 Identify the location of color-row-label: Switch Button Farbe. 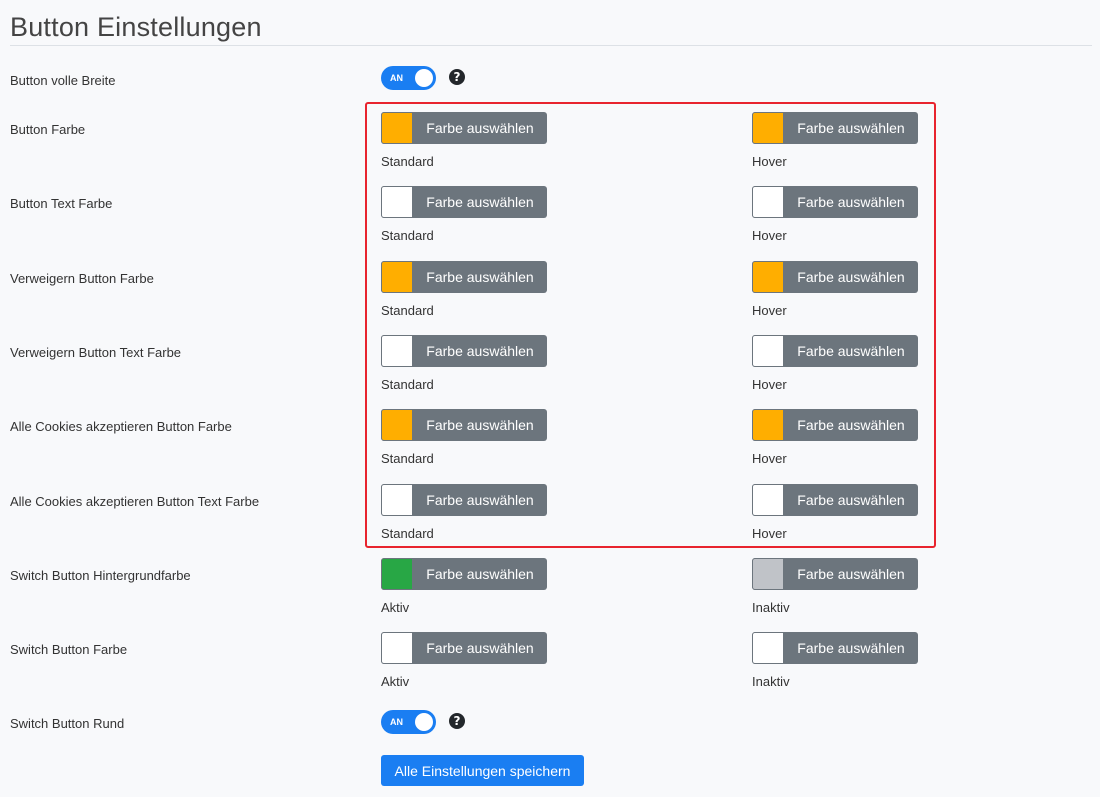
(69, 649).